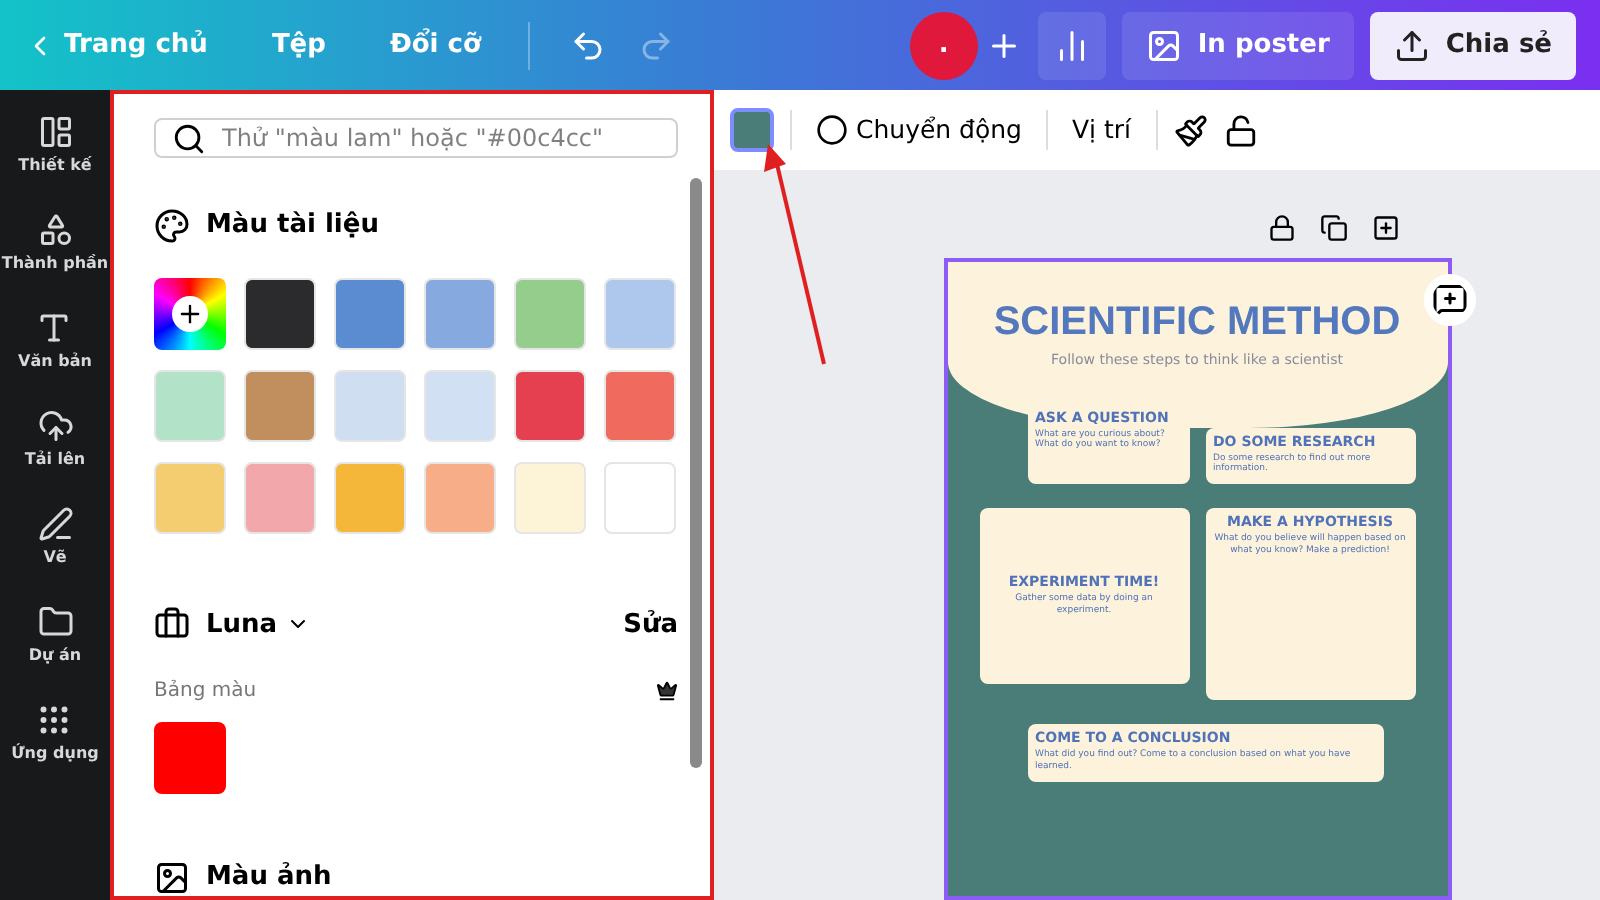 This screenshot has width=1600, height=900. What do you see at coordinates (55, 426) in the screenshot?
I see `cloud-upload-icon` at bounding box center [55, 426].